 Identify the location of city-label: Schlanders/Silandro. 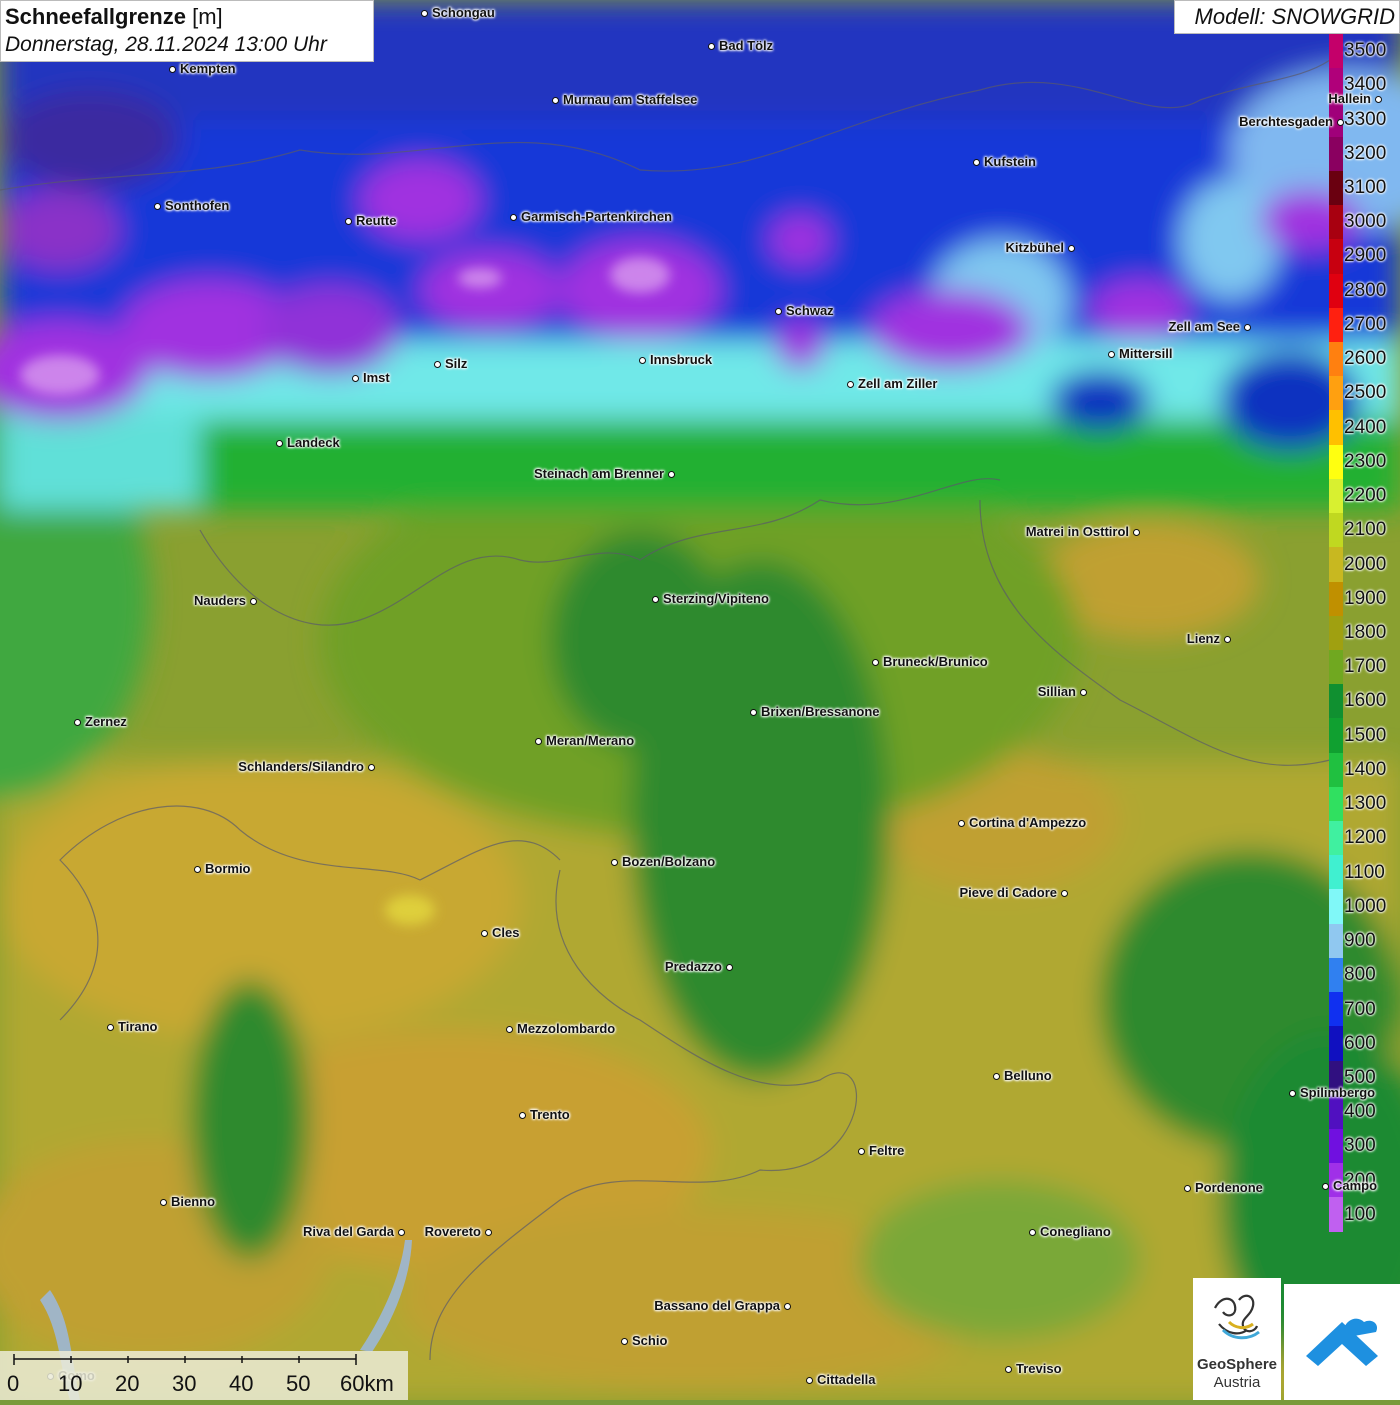
(301, 766).